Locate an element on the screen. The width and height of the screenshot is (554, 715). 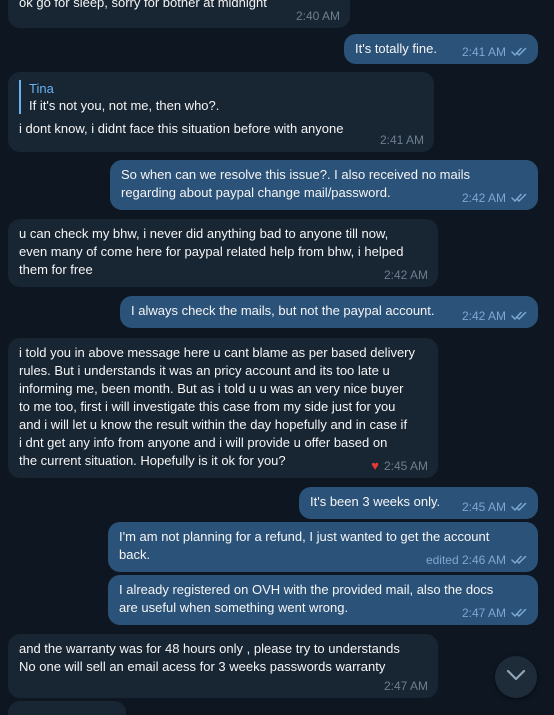
chevron-down-icon is located at coordinates (516, 677).